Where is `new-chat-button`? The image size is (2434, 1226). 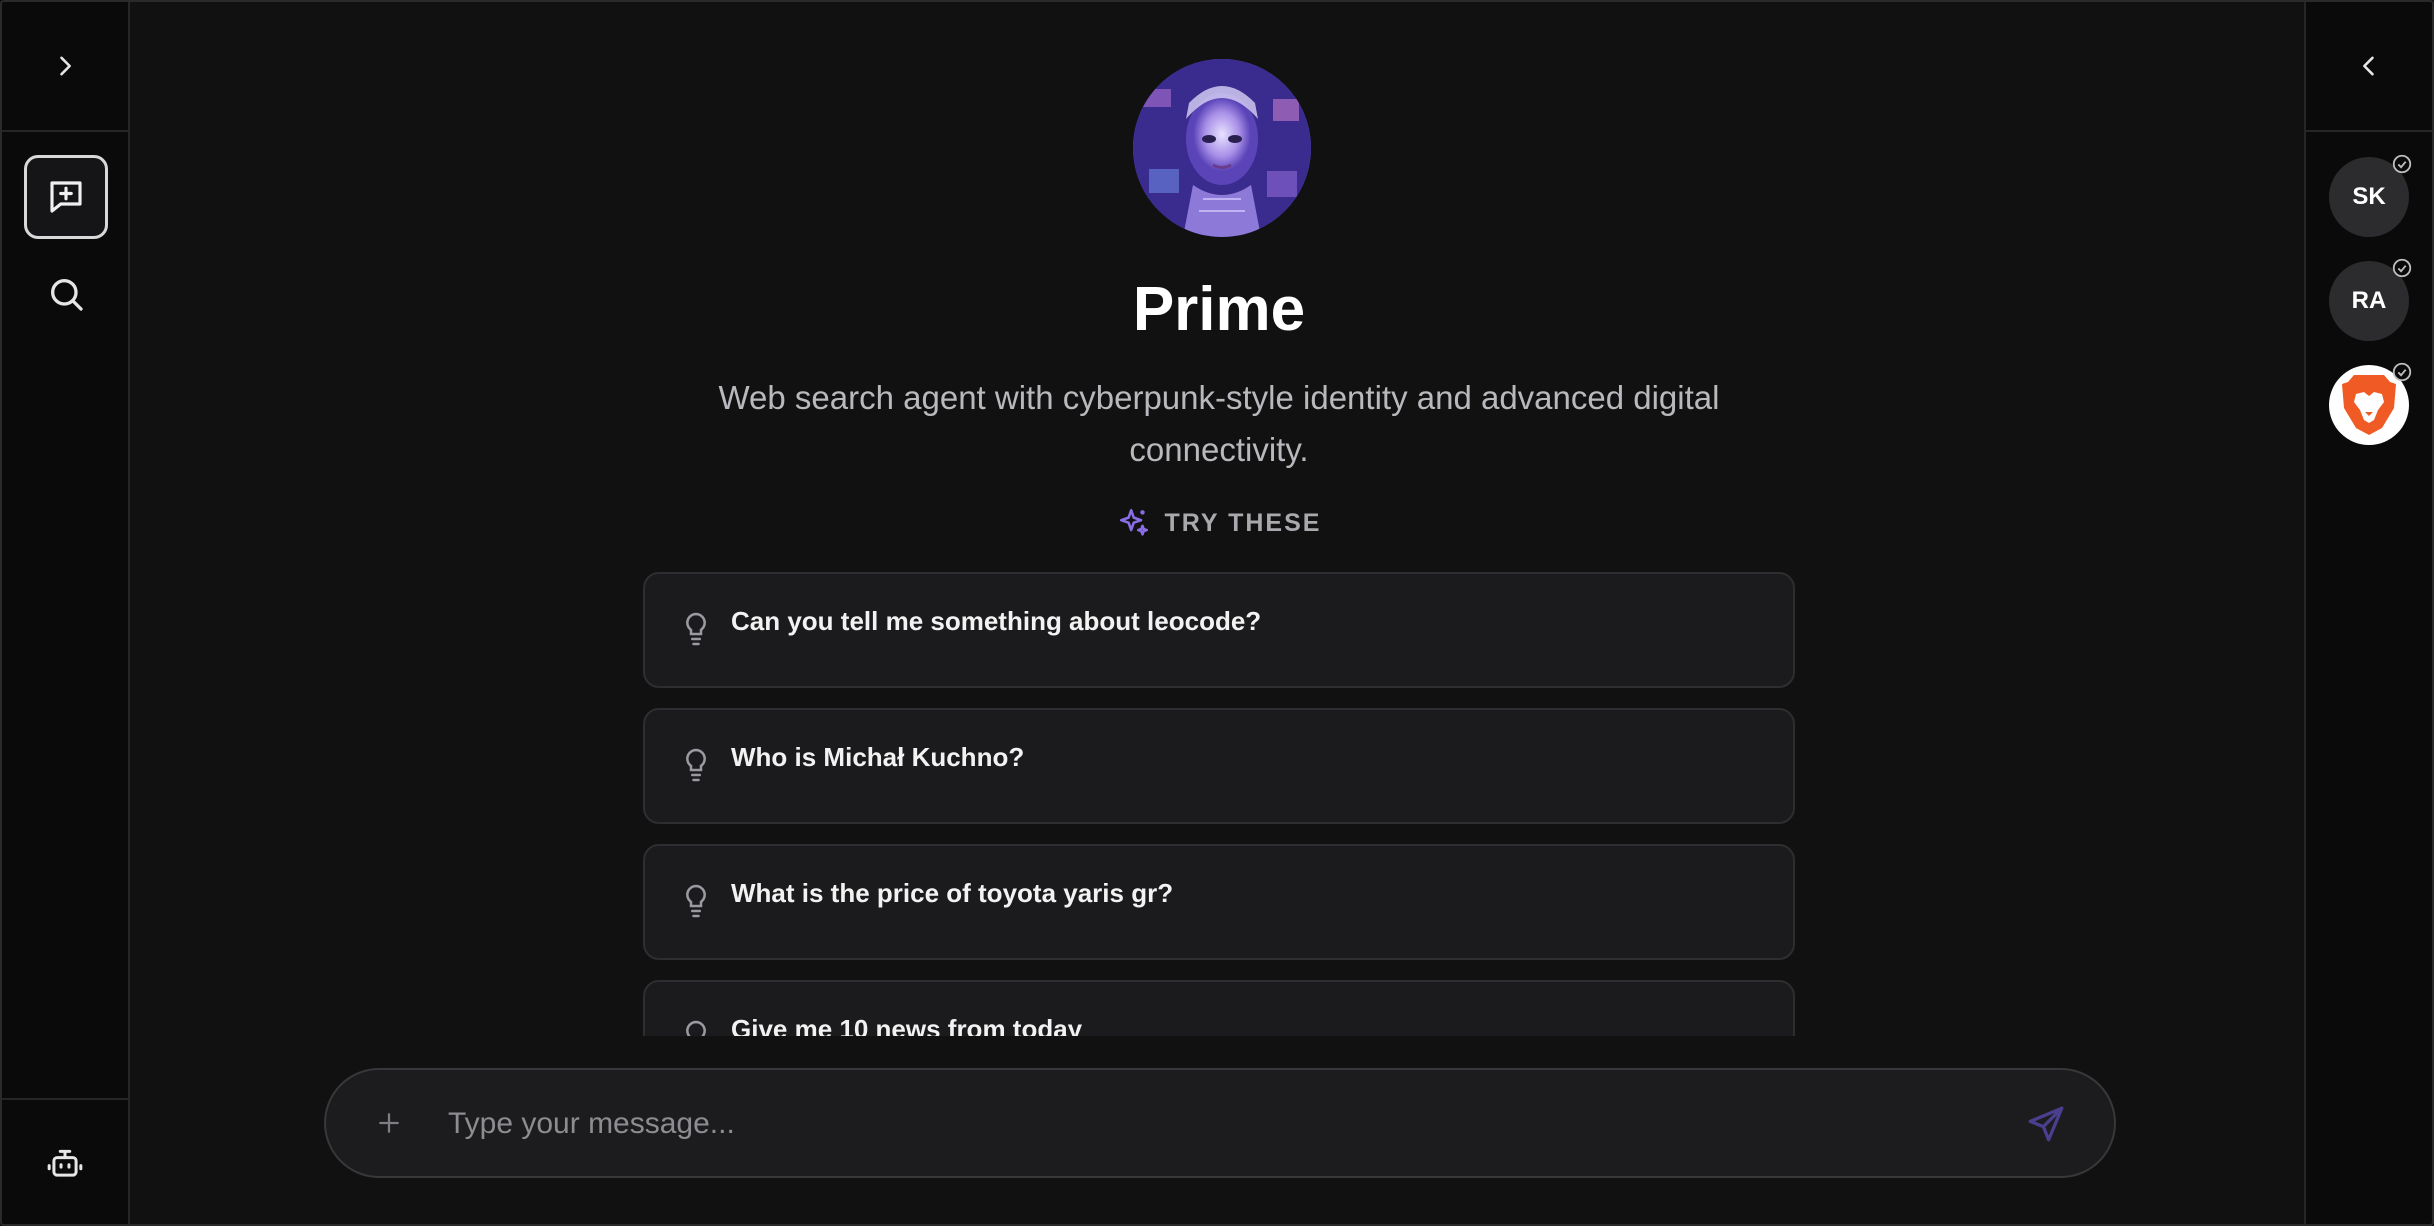 new-chat-button is located at coordinates (66, 197).